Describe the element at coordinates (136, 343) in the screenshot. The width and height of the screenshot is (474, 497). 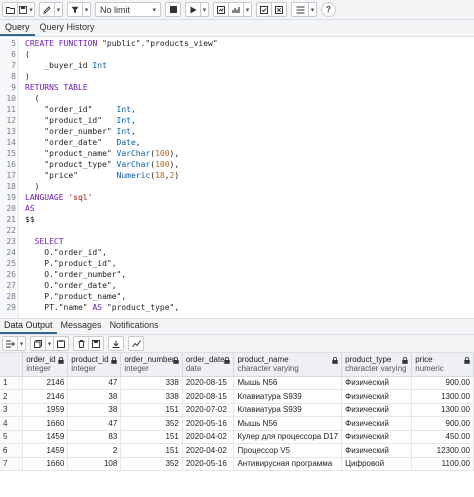
I see `graph-visualiser-icon` at that location.